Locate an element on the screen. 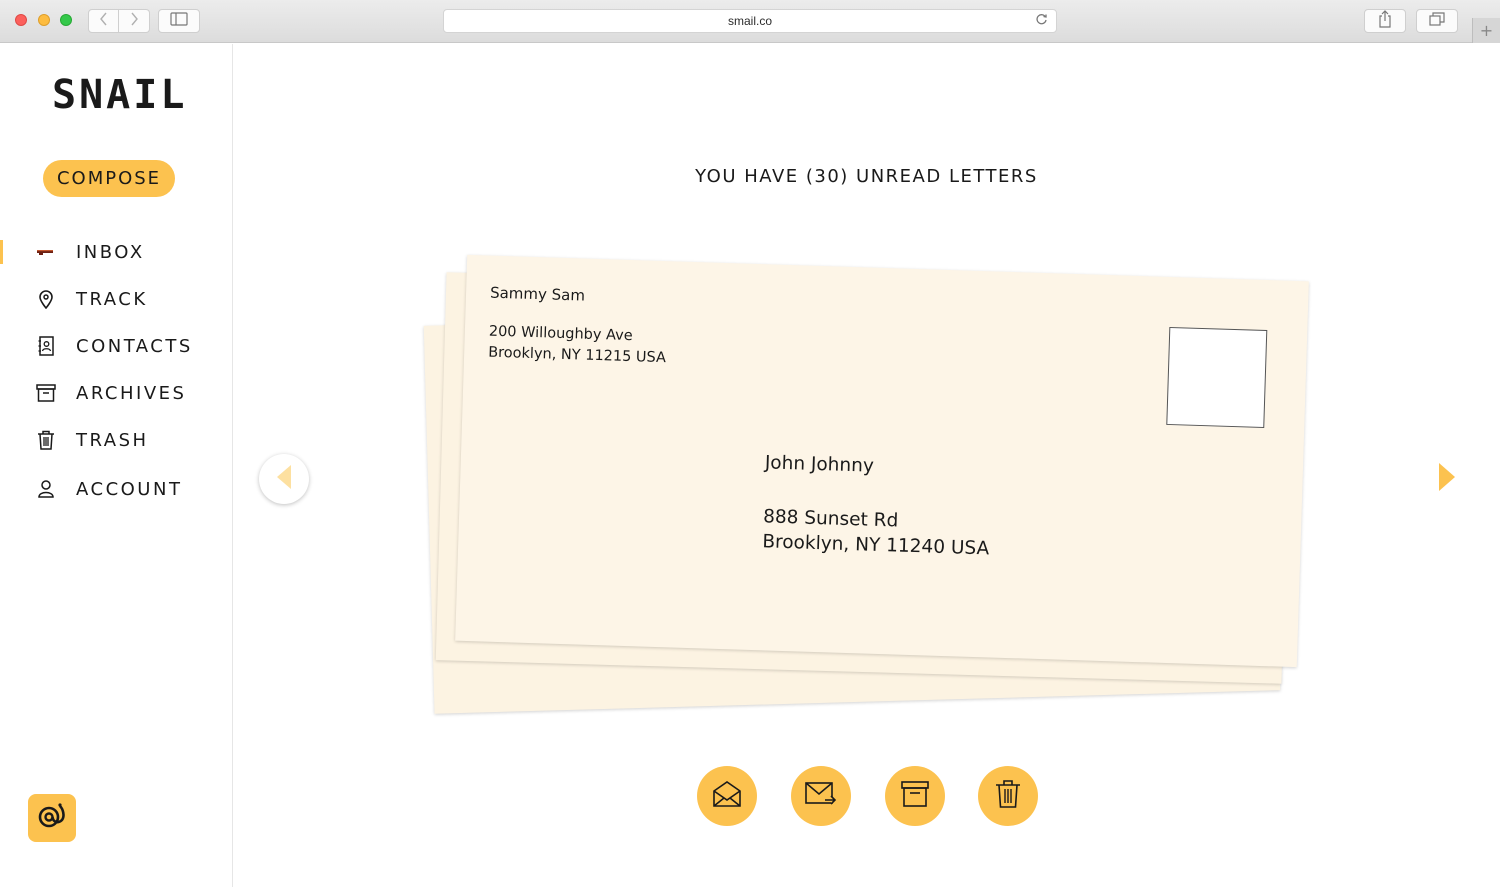  location-pin-icon is located at coordinates (46, 299).